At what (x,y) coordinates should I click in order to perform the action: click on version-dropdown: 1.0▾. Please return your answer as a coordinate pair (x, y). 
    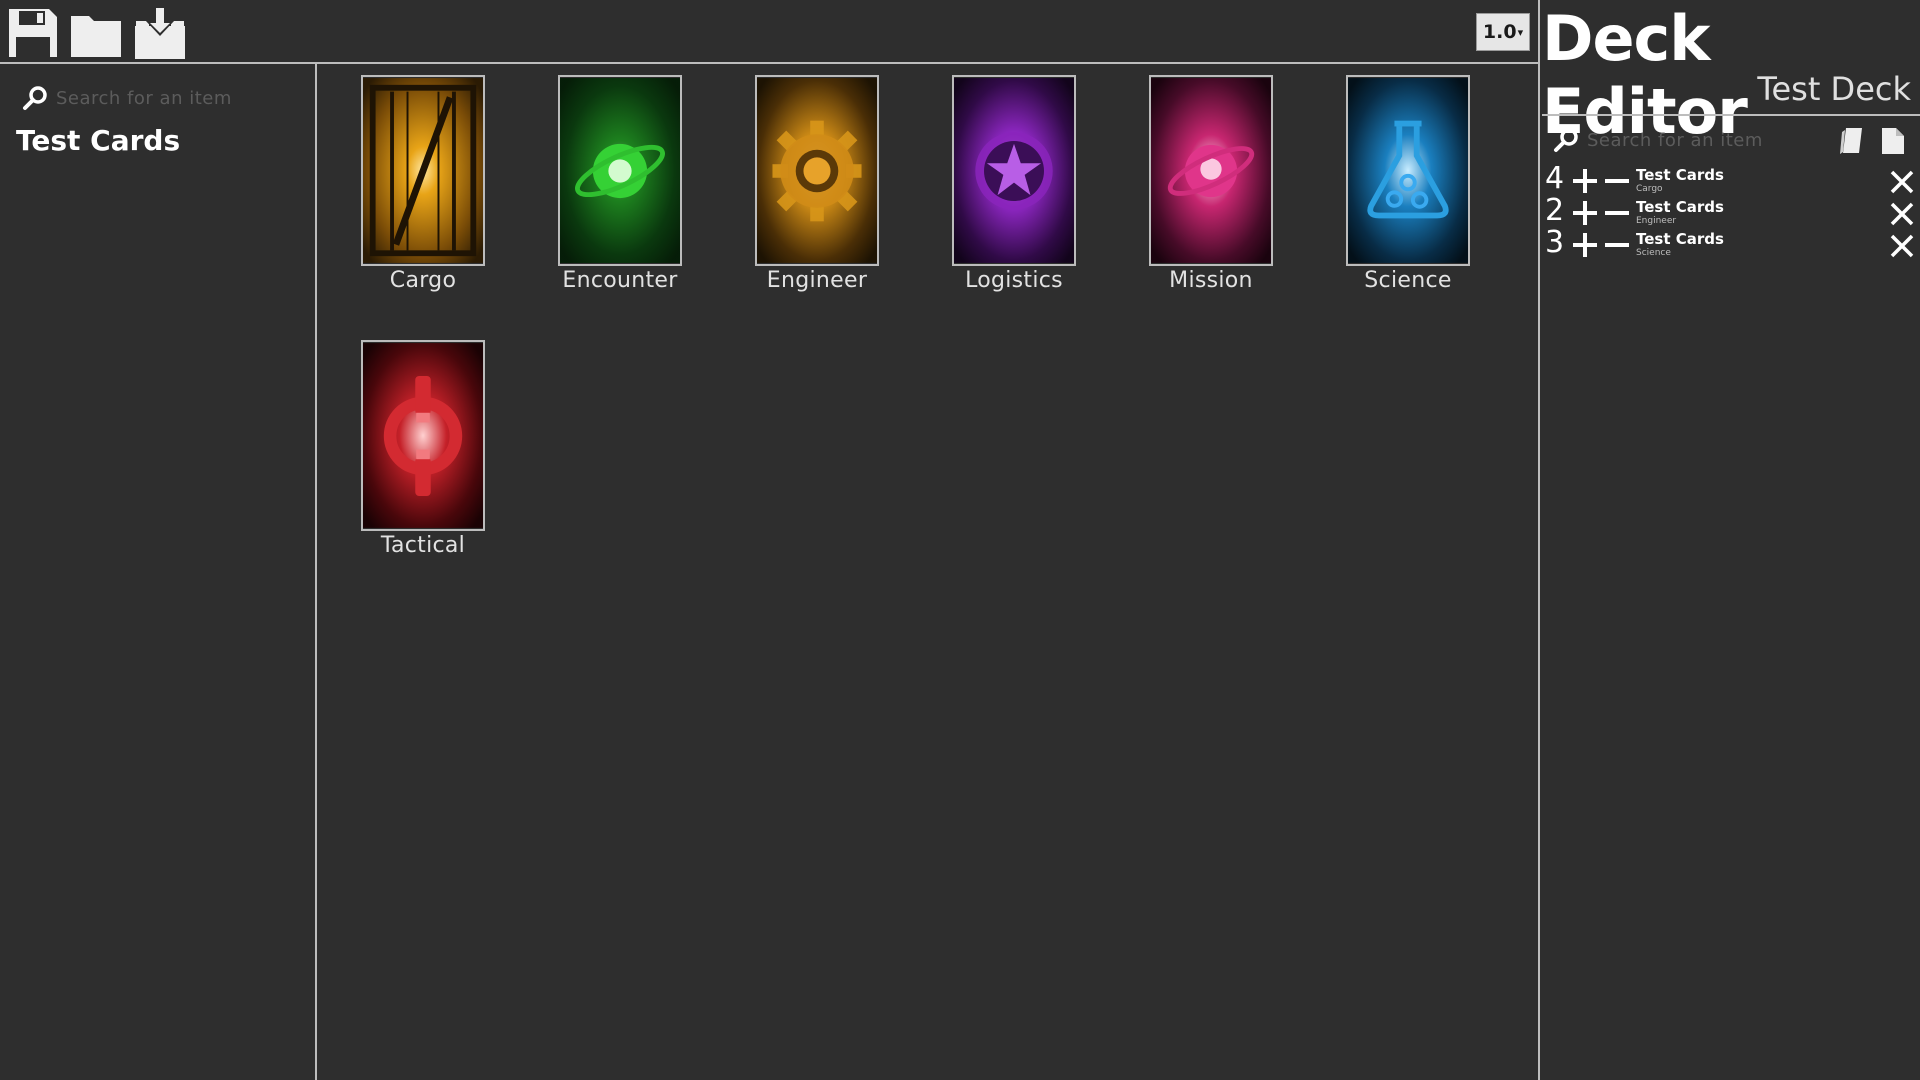
    Looking at the image, I should click on (1503, 32).